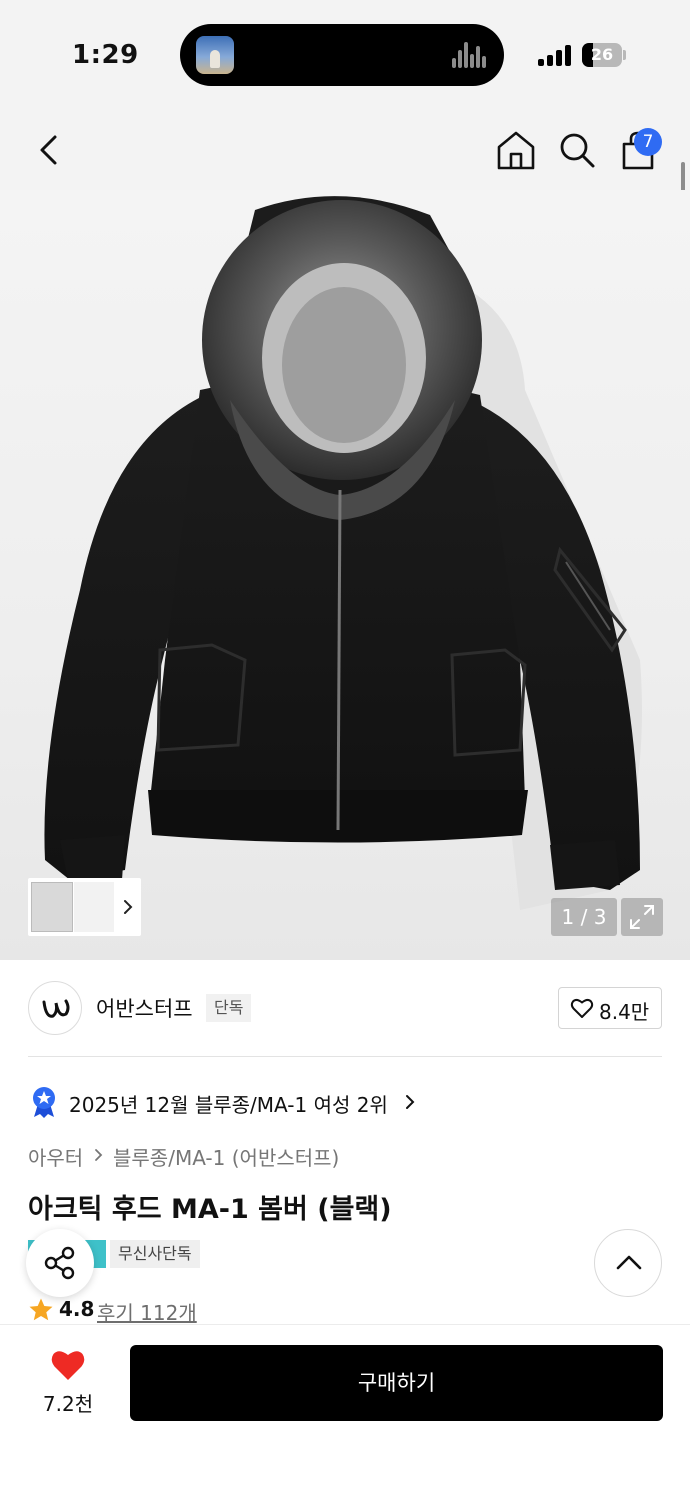  I want to click on share-icon, so click(59, 1263).